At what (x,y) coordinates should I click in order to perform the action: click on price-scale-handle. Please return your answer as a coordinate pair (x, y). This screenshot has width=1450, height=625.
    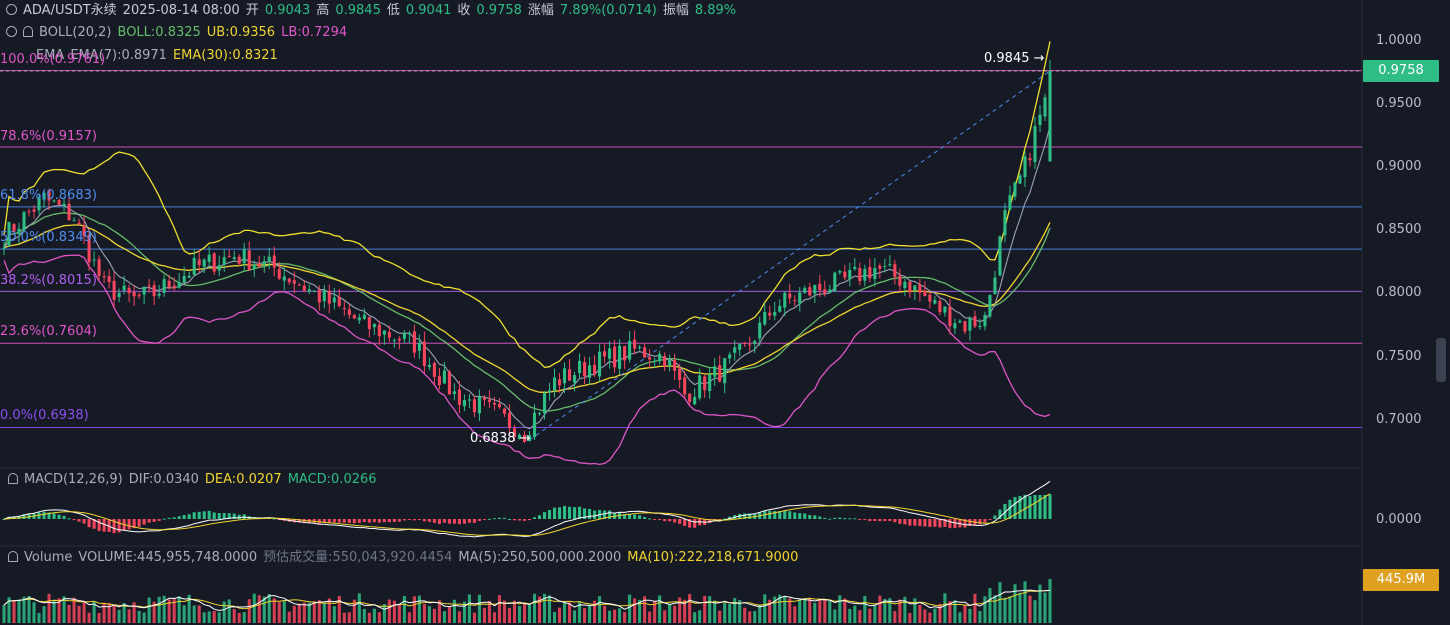
    Looking at the image, I should click on (1441, 360).